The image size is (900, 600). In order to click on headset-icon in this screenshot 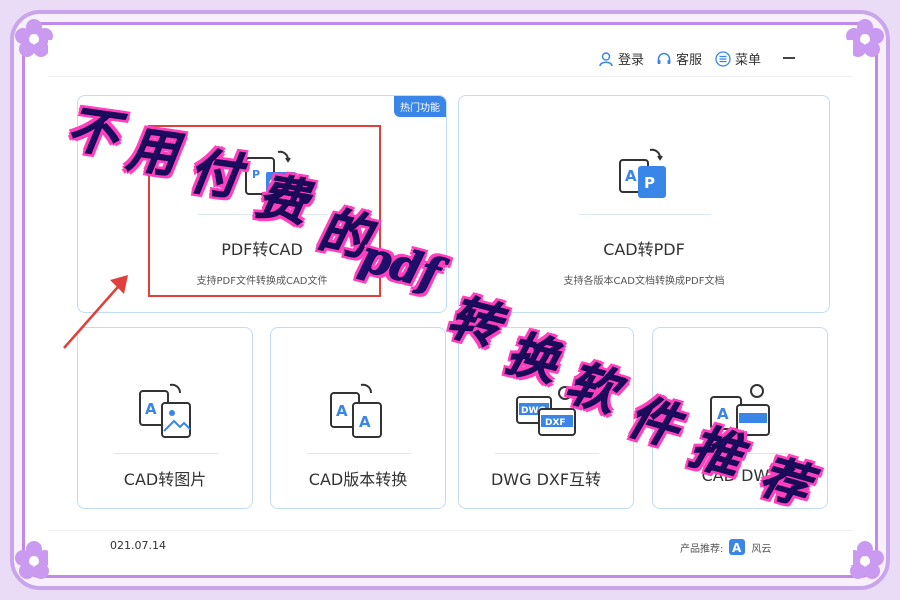, I will do `click(664, 58)`.